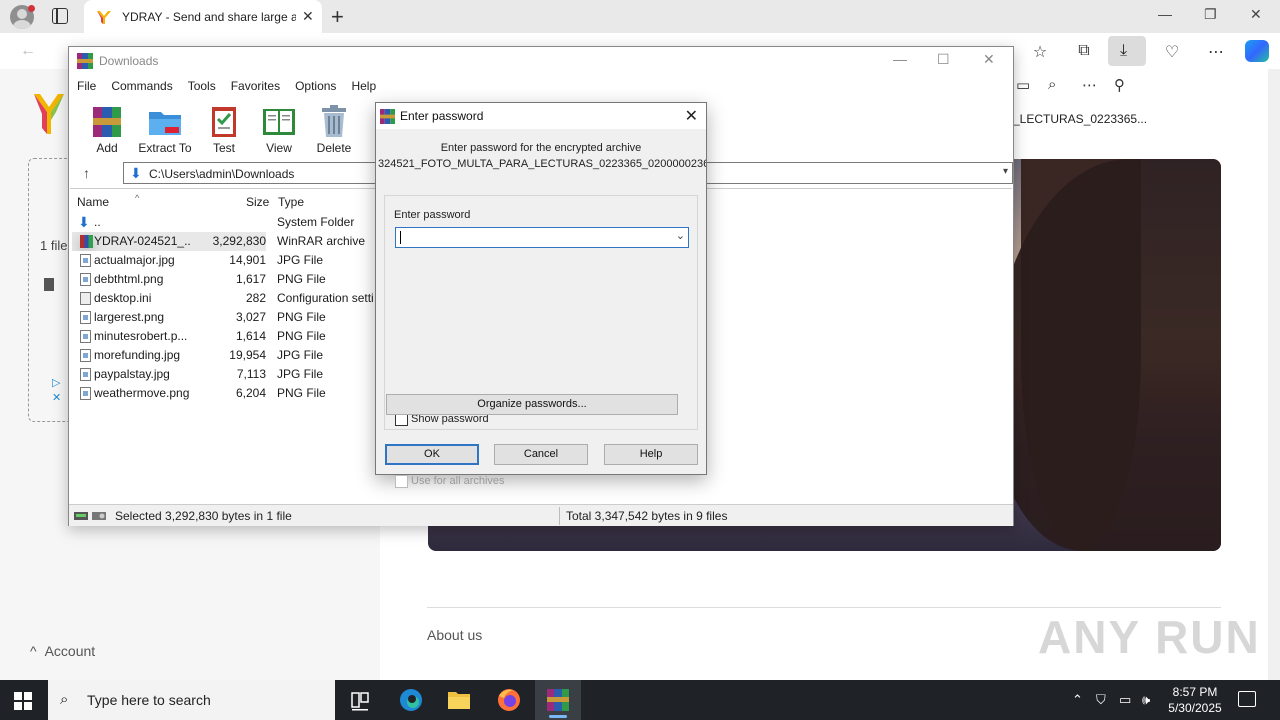  What do you see at coordinates (943, 59) in the screenshot?
I see `winrar-maximize-button: ☐` at bounding box center [943, 59].